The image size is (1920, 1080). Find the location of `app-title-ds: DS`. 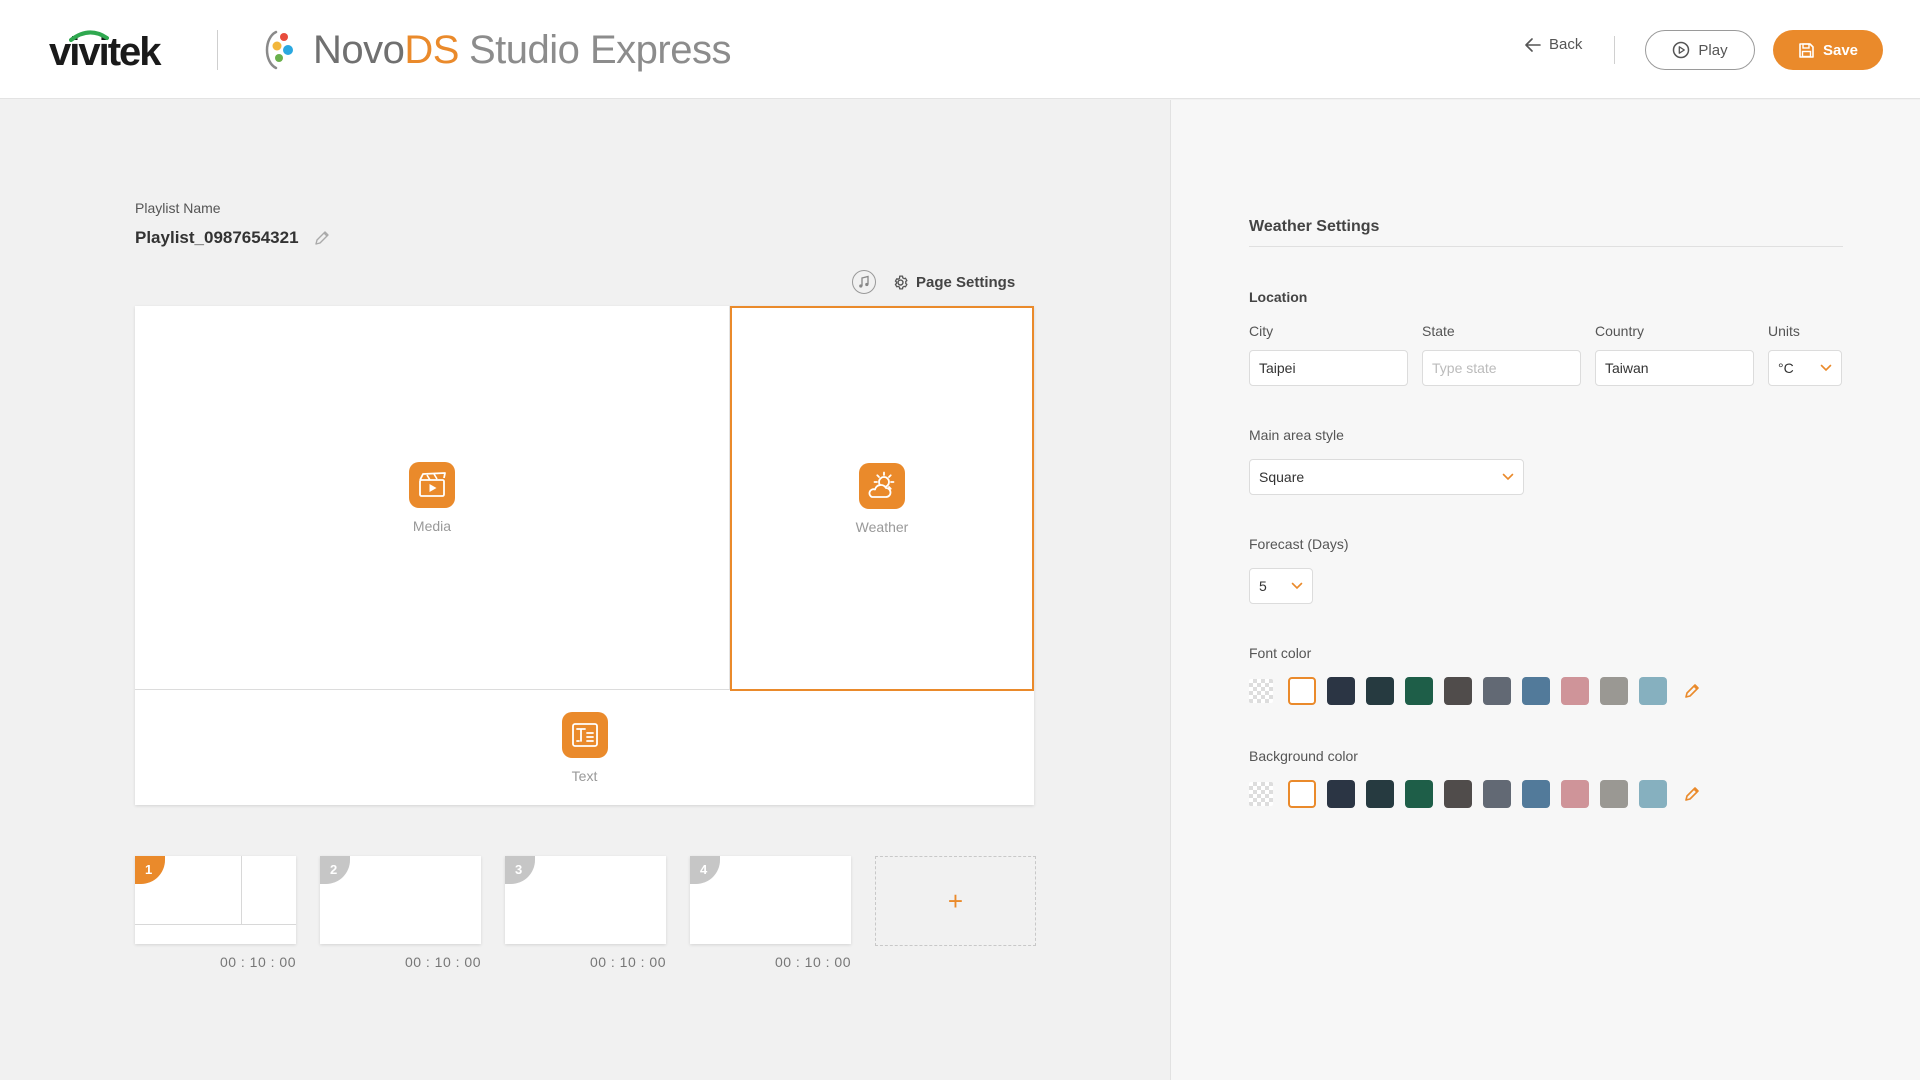

app-title-ds: DS is located at coordinates (431, 50).